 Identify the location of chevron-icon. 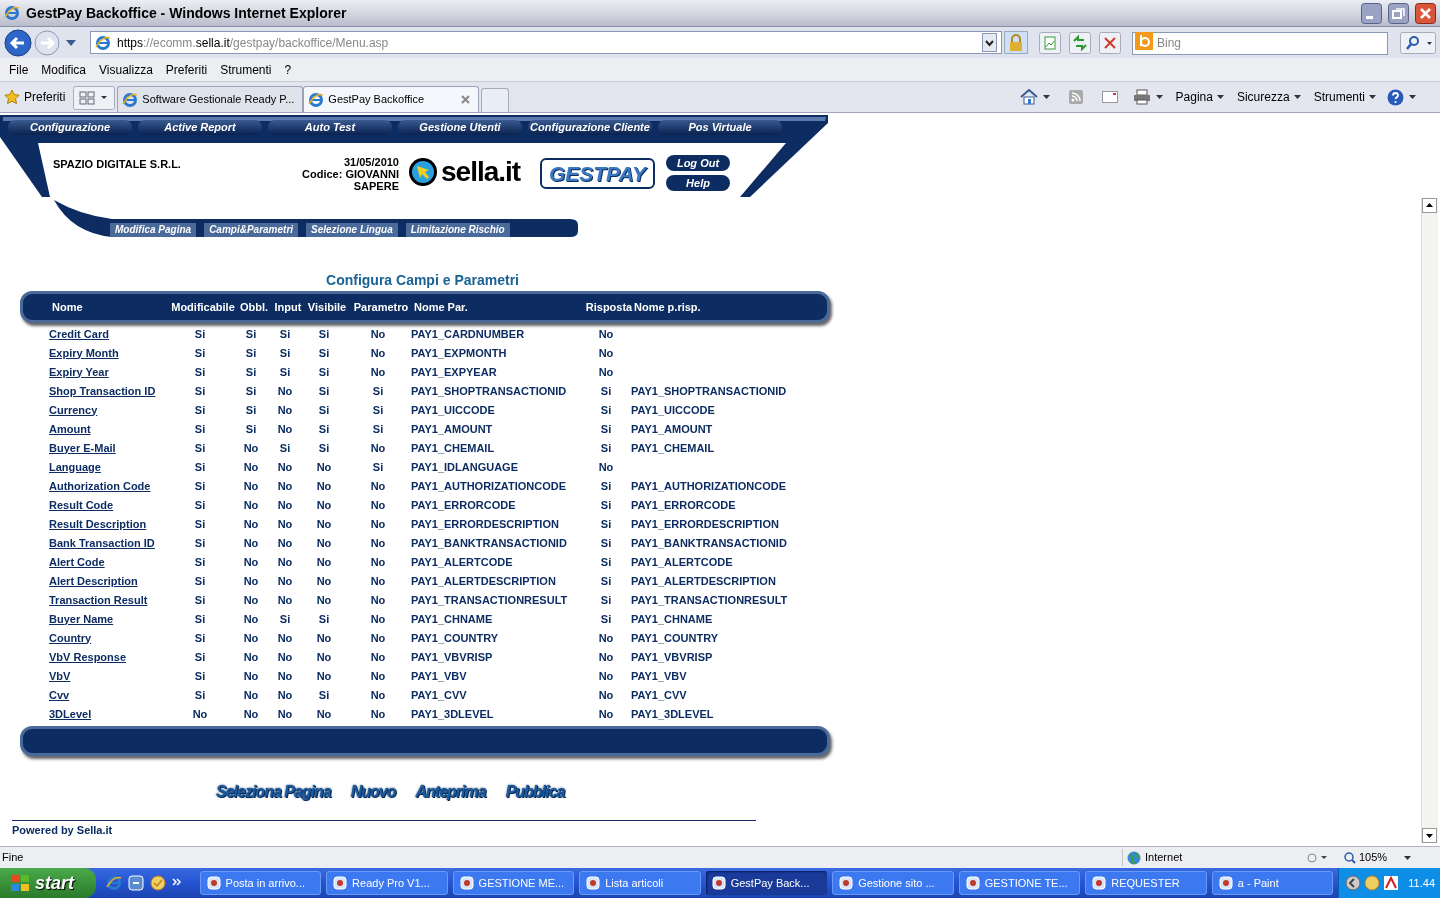
(176, 883).